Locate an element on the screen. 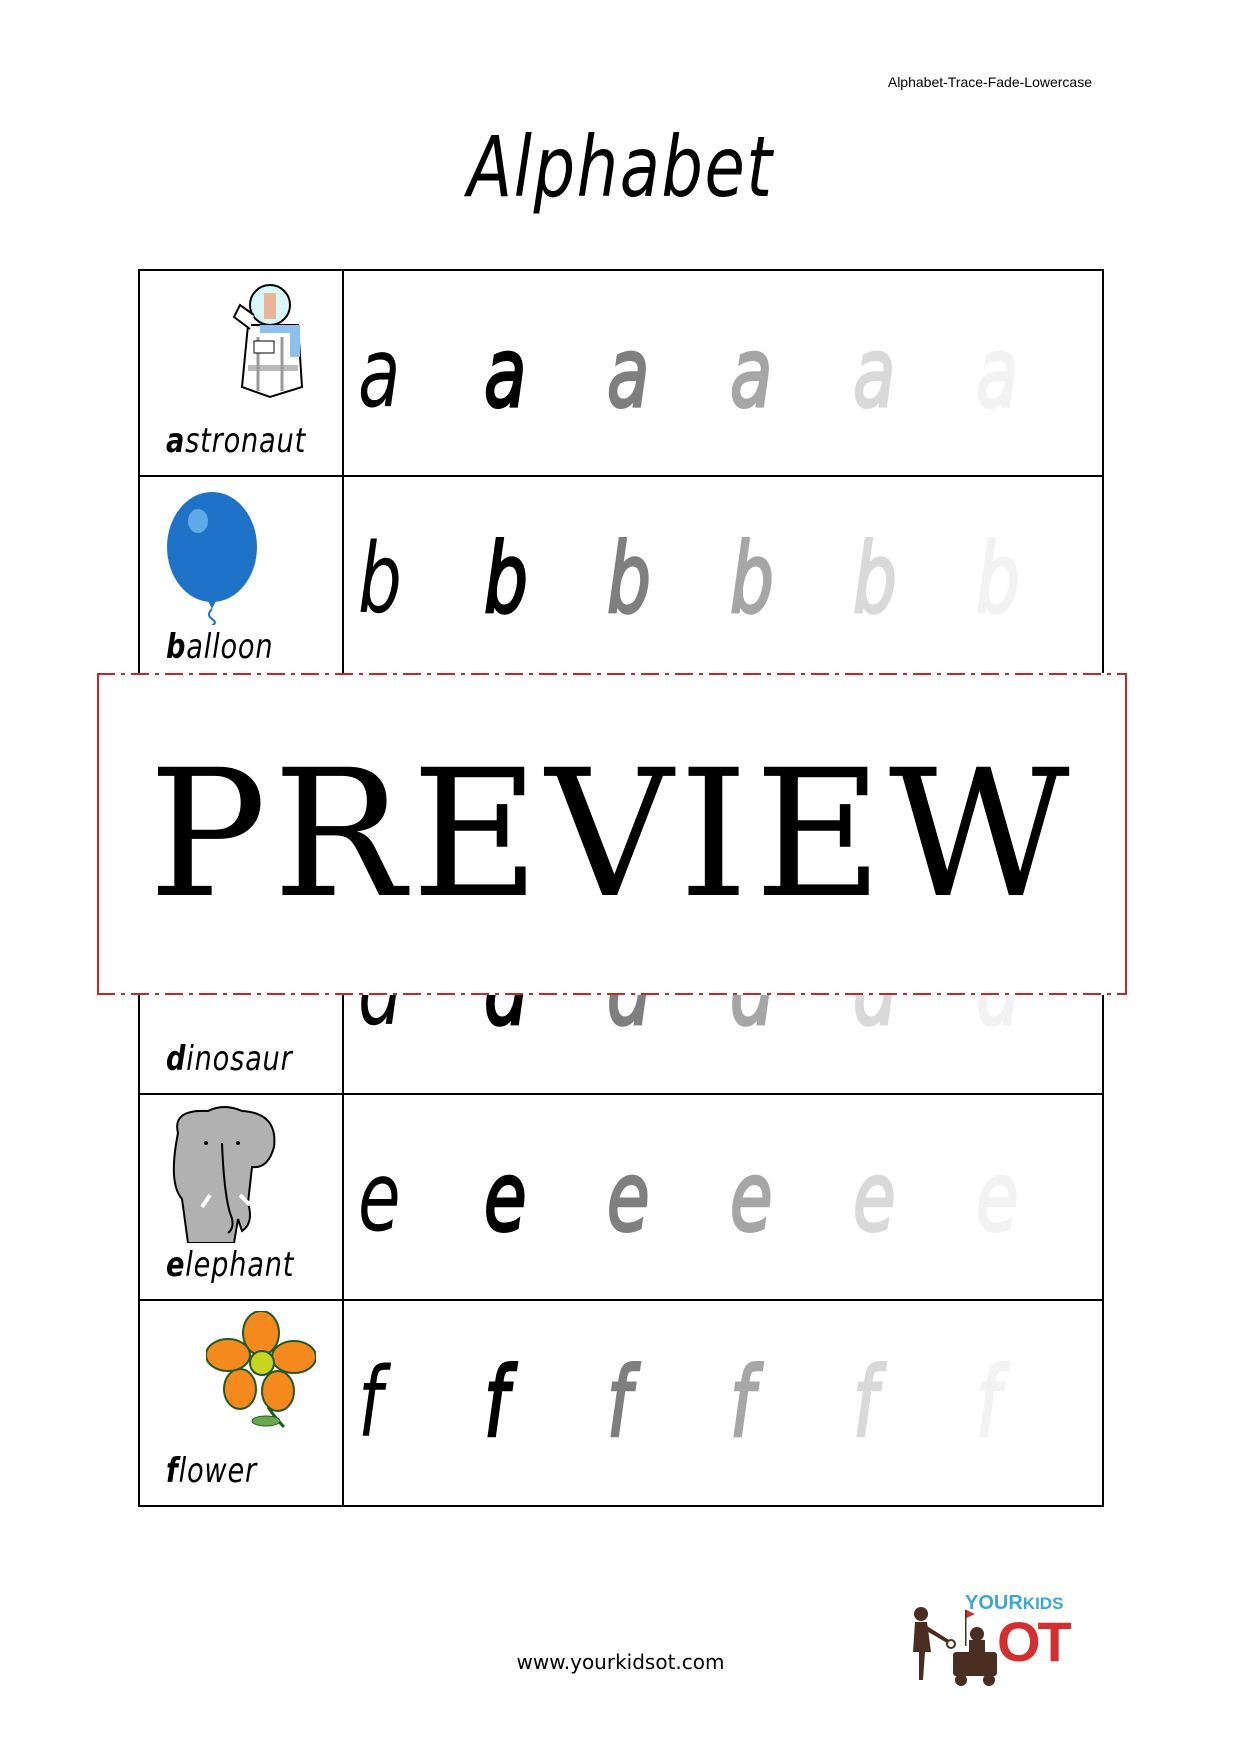 This screenshot has height=1754, width=1241. word-initial-letter: e is located at coordinates (176, 1265).